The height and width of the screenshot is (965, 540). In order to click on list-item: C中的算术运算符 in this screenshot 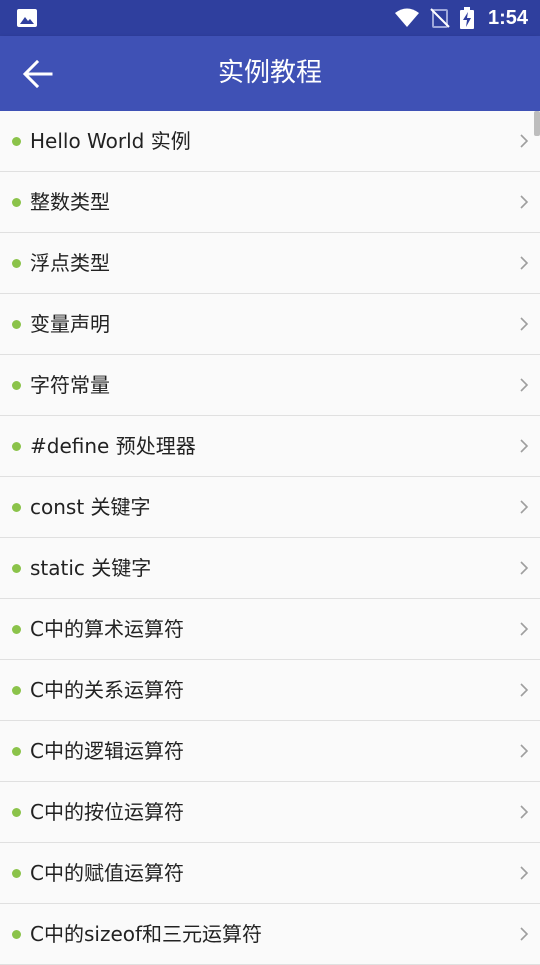, I will do `click(270, 629)`.